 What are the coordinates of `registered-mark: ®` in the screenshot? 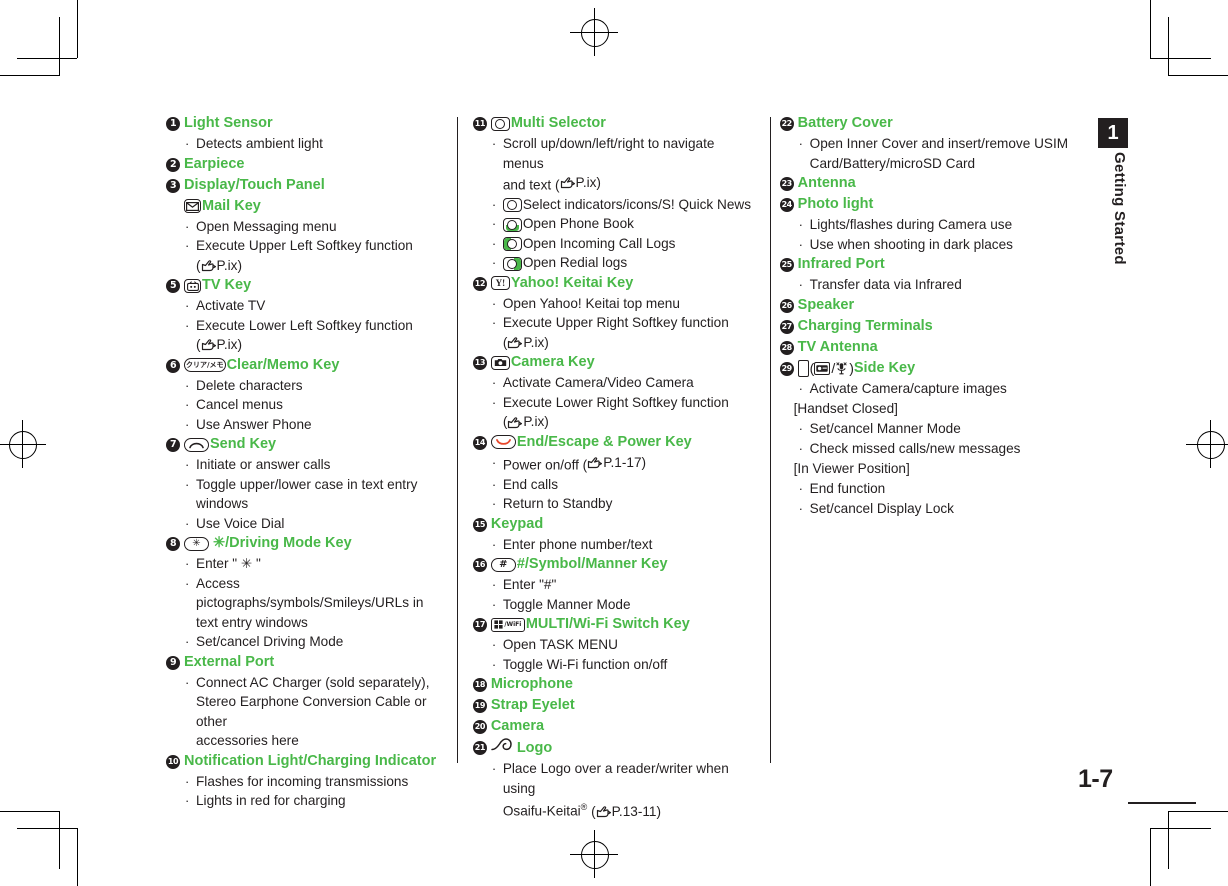 It's located at (584, 807).